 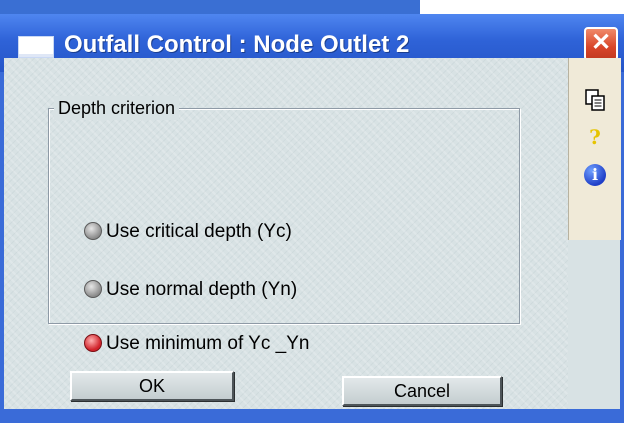 I want to click on radio-button-selected-icon, so click(x=93, y=343).